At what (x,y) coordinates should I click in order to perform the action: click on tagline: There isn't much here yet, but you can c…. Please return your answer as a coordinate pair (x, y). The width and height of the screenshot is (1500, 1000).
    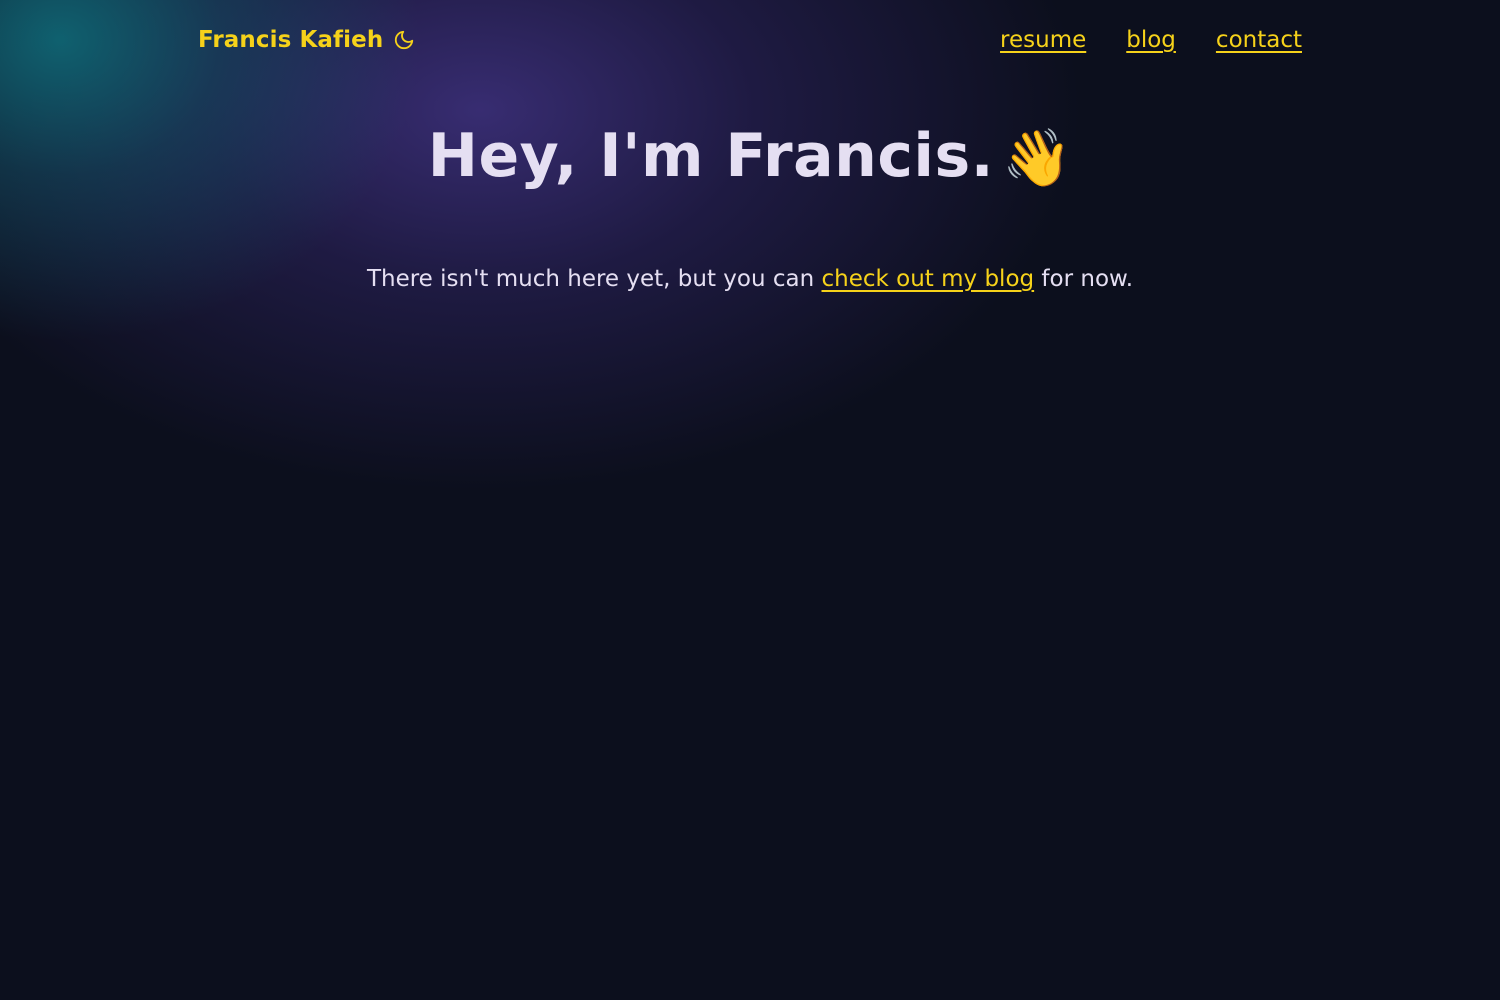
    Looking at the image, I should click on (750, 279).